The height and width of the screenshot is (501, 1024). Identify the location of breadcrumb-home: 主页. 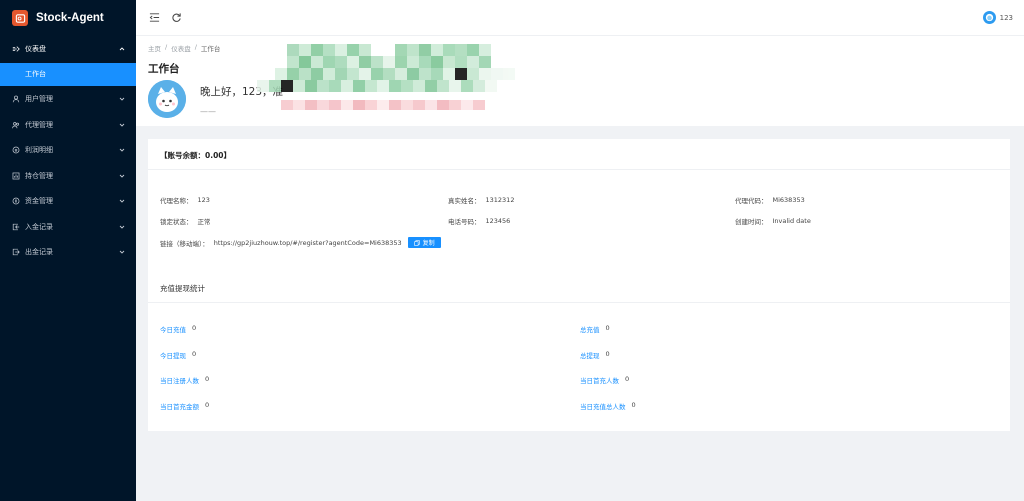
(154, 48).